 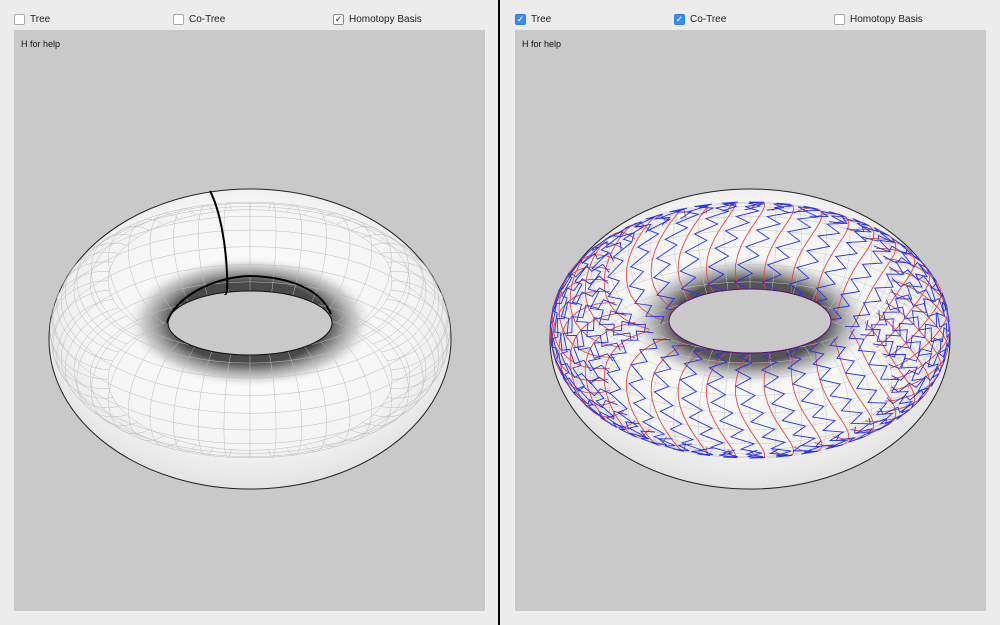 What do you see at coordinates (207, 19) in the screenshot?
I see `left-cotree-label: Co-Tree` at bounding box center [207, 19].